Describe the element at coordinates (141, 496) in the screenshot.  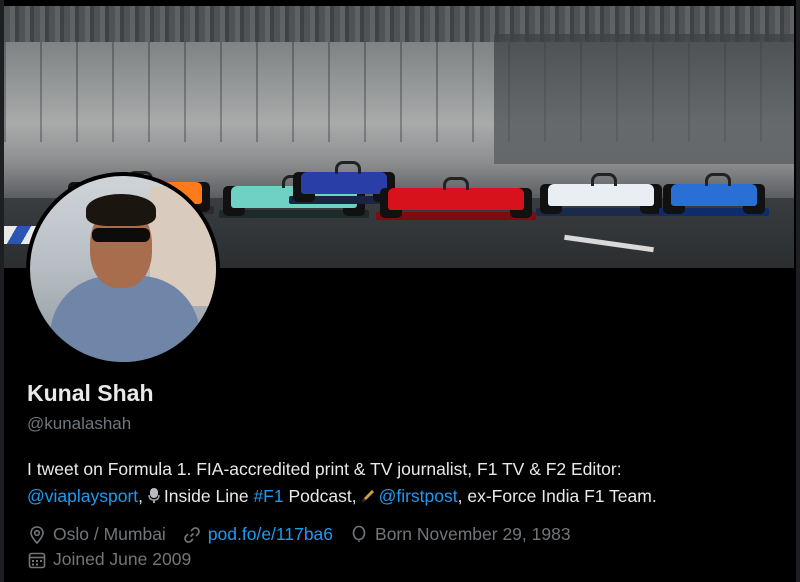
I see `bio-text: ,` at that location.